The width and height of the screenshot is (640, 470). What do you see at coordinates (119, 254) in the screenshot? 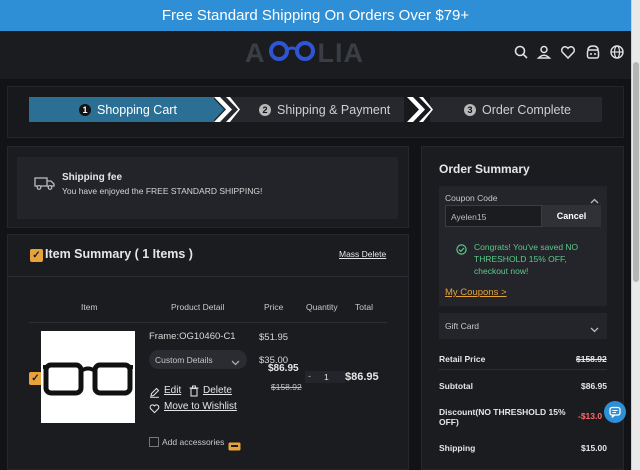
I see `item-summary-title: Item Summary ( 1 Items )` at bounding box center [119, 254].